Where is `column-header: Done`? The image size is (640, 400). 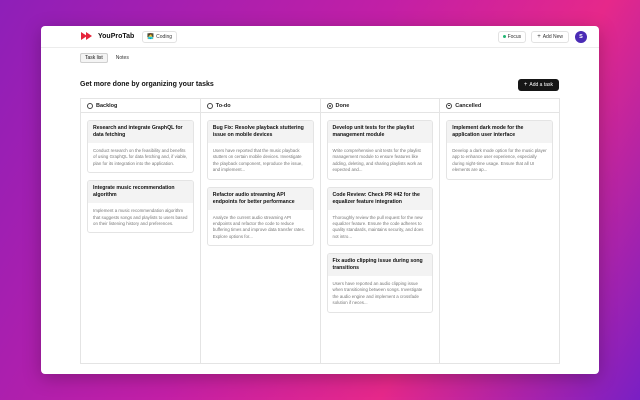
column-header: Done is located at coordinates (380, 106).